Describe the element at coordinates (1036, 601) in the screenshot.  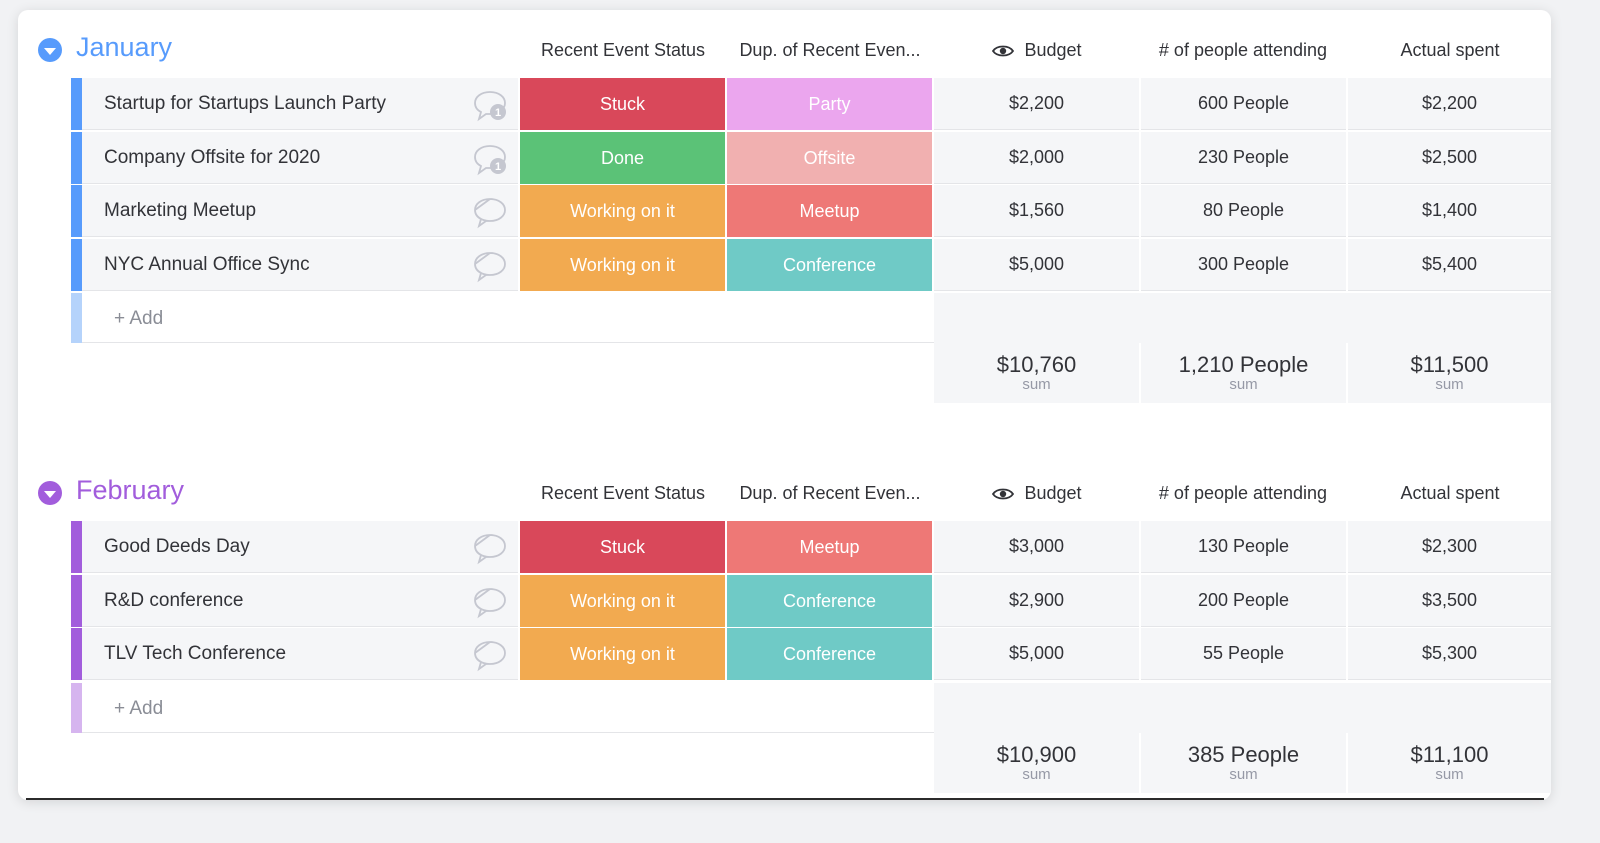
I see `budget-cell: $2,900` at that location.